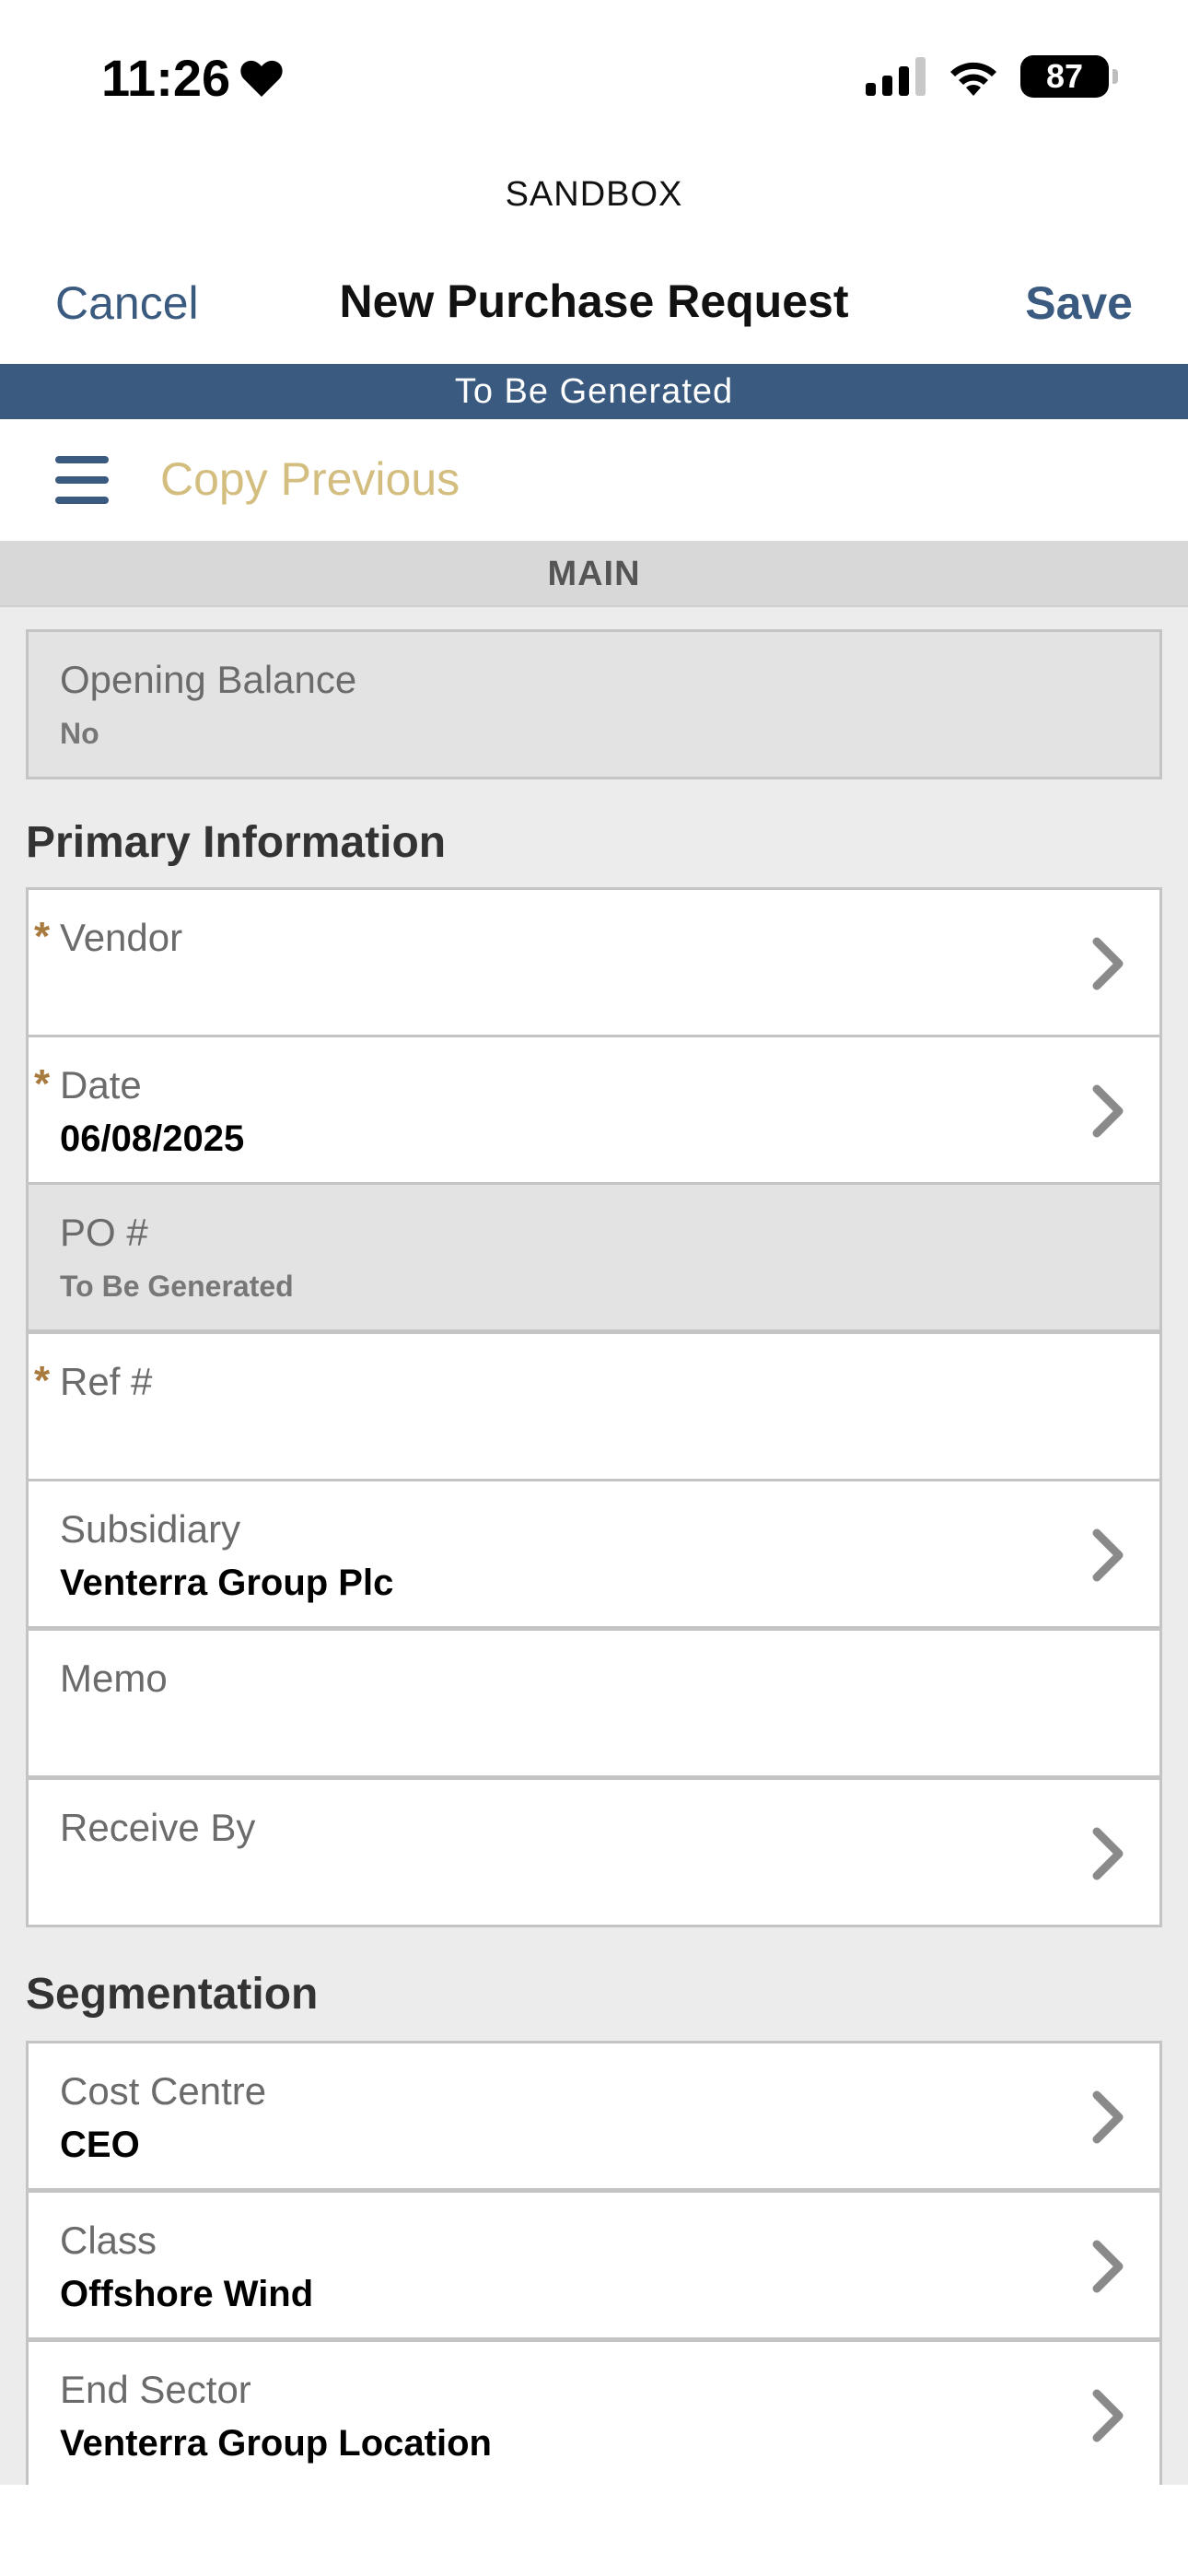 The height and width of the screenshot is (2576, 1188). I want to click on field-value: Venterra Group Location, so click(276, 2443).